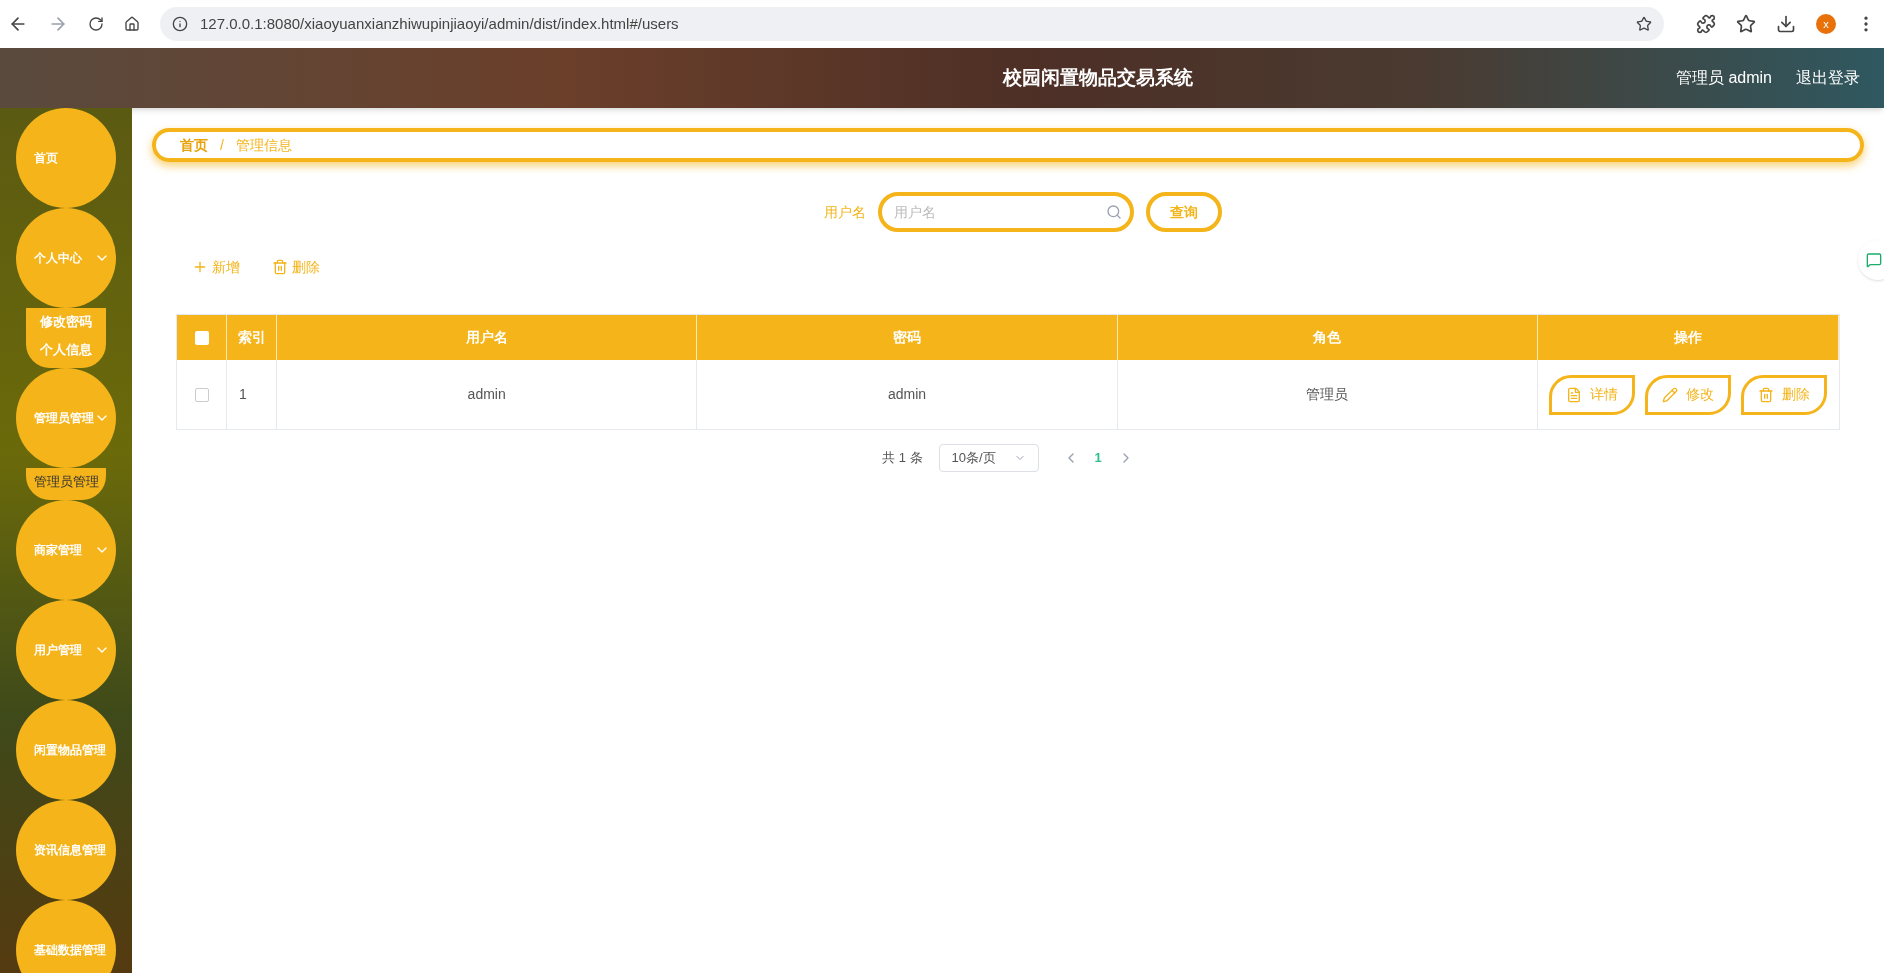 This screenshot has height=973, width=1884. Describe the element at coordinates (1784, 394) in the screenshot. I see `row-action-button: 删除` at that location.